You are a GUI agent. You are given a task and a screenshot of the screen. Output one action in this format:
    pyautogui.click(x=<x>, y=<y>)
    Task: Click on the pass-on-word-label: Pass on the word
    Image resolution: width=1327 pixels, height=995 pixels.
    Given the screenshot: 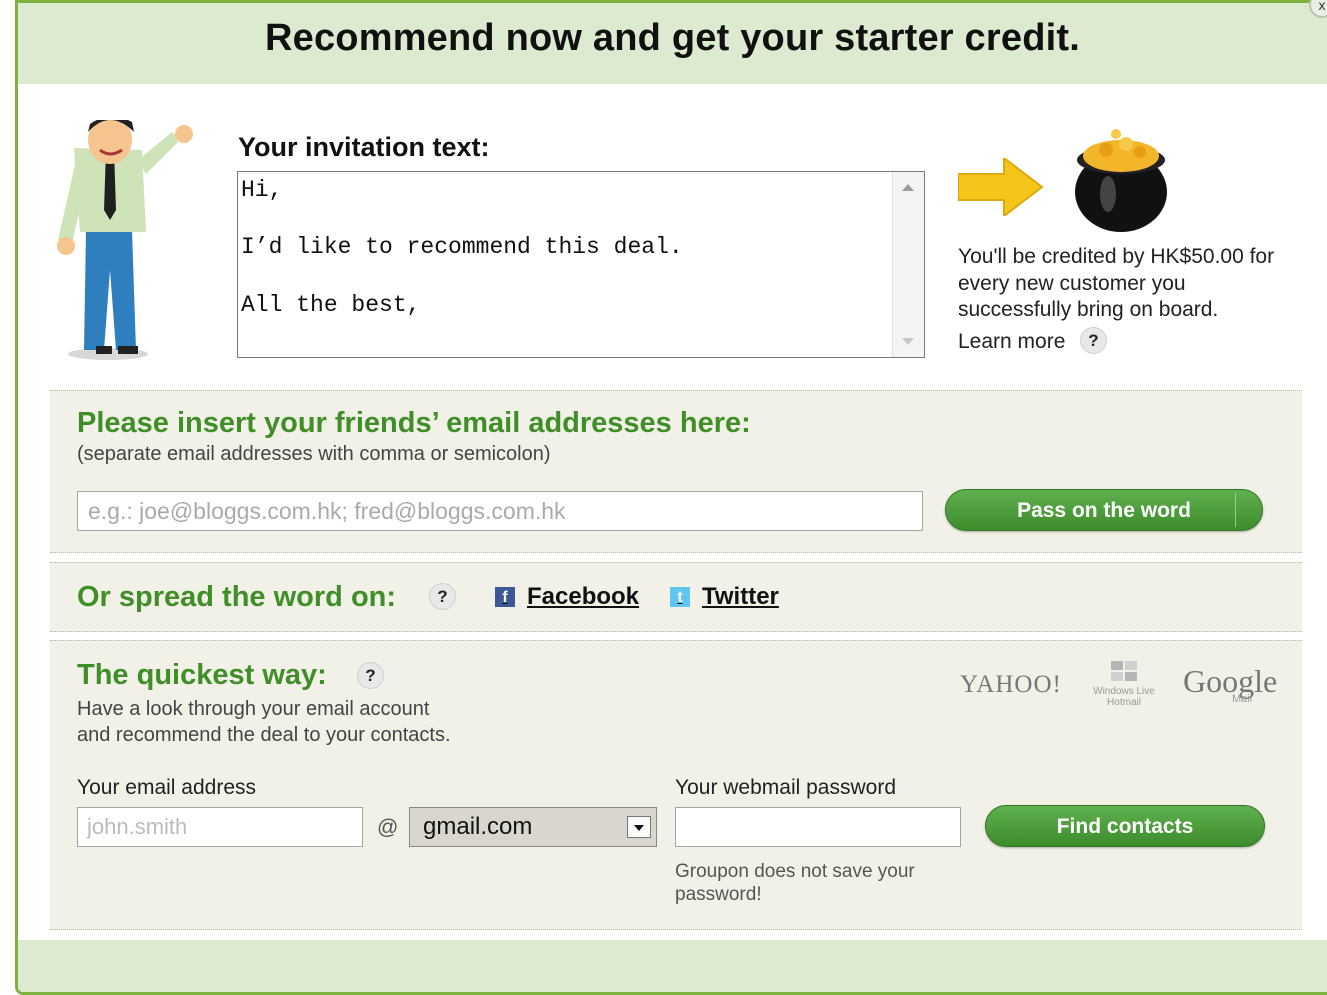 What is the action you would take?
    pyautogui.click(x=1104, y=510)
    